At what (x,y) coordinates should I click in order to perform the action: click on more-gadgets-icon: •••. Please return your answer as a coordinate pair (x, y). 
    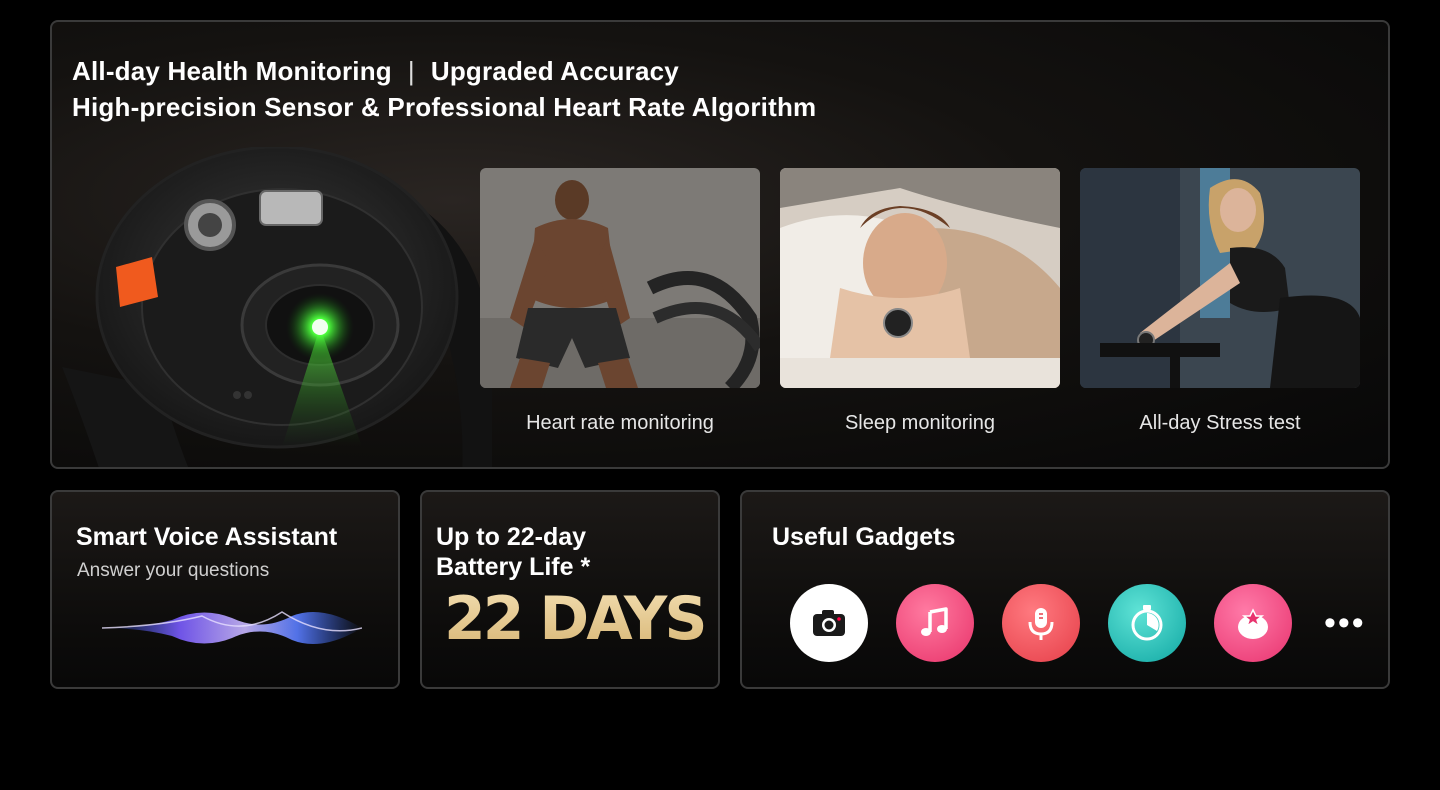
    Looking at the image, I should click on (1345, 623).